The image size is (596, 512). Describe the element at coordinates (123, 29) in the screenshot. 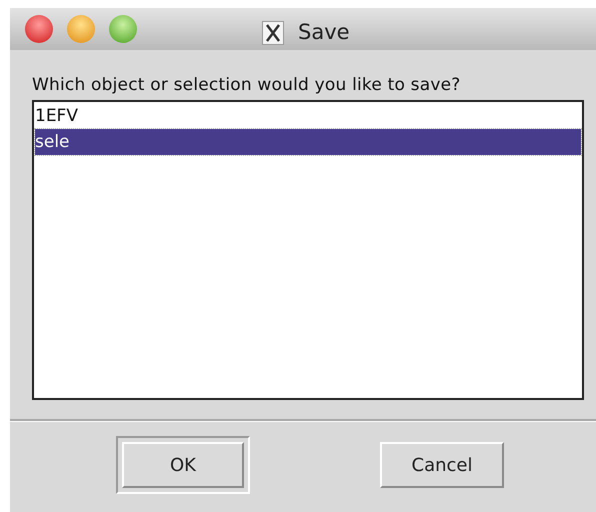

I see `zoom-button` at that location.